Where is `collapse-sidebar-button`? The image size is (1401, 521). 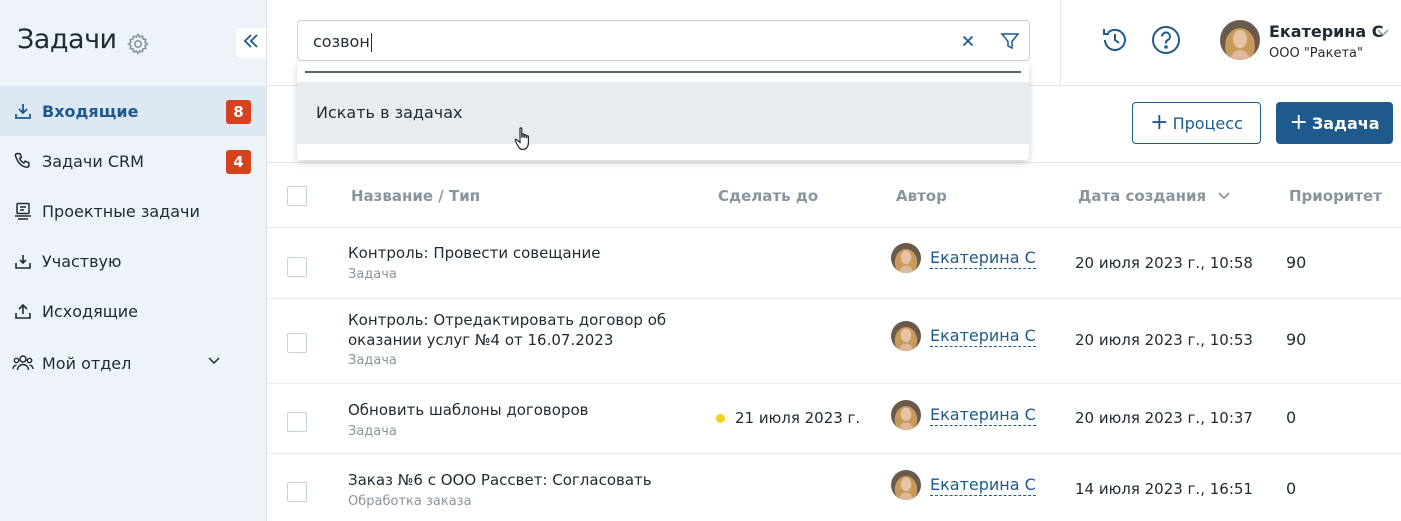 collapse-sidebar-button is located at coordinates (251, 43).